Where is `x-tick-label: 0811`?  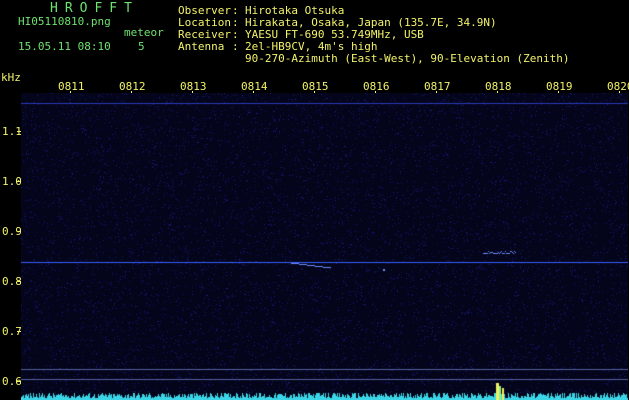 x-tick-label: 0811 is located at coordinates (71, 86).